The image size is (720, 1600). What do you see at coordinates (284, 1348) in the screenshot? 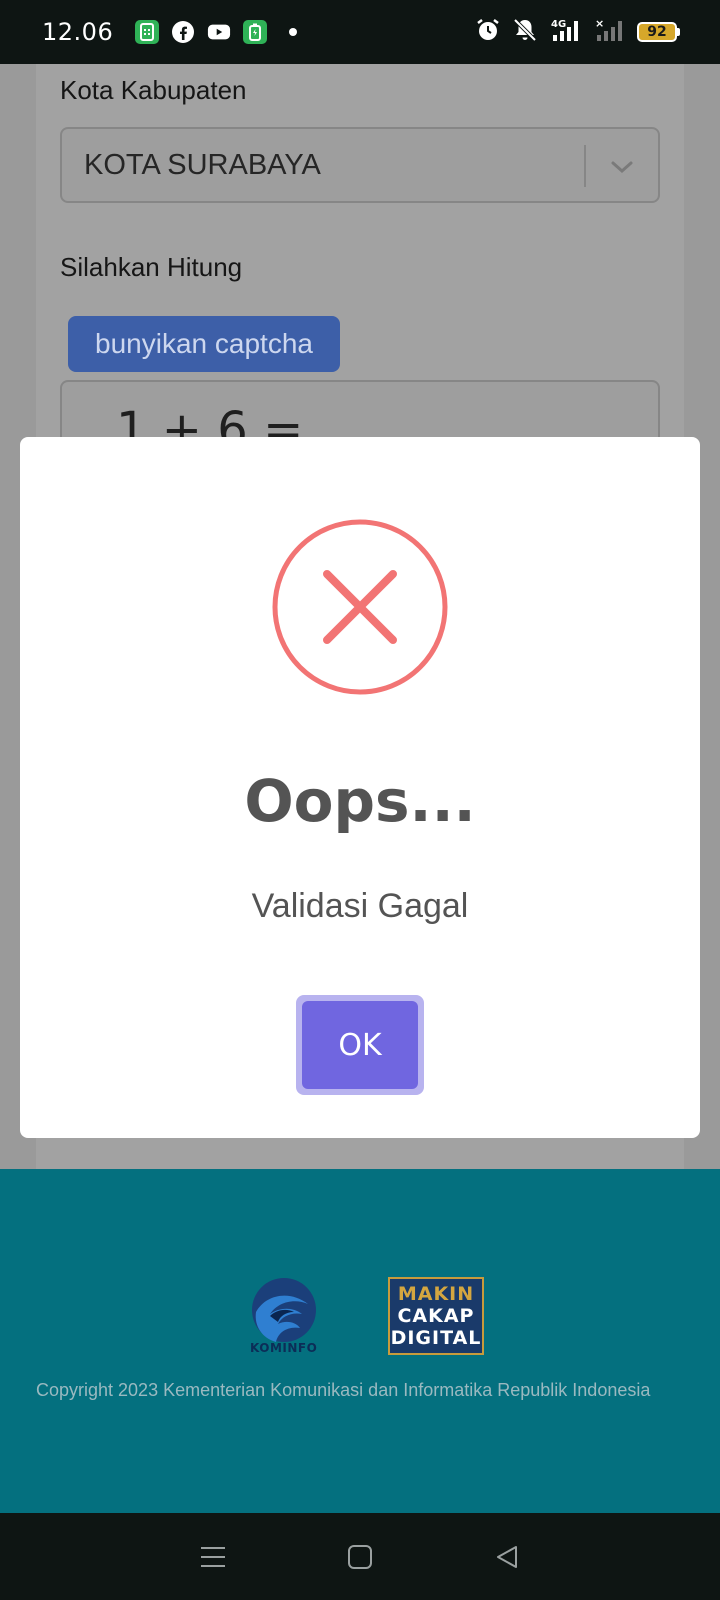
I see `kominfo-logo-text: KOMINFO` at bounding box center [284, 1348].